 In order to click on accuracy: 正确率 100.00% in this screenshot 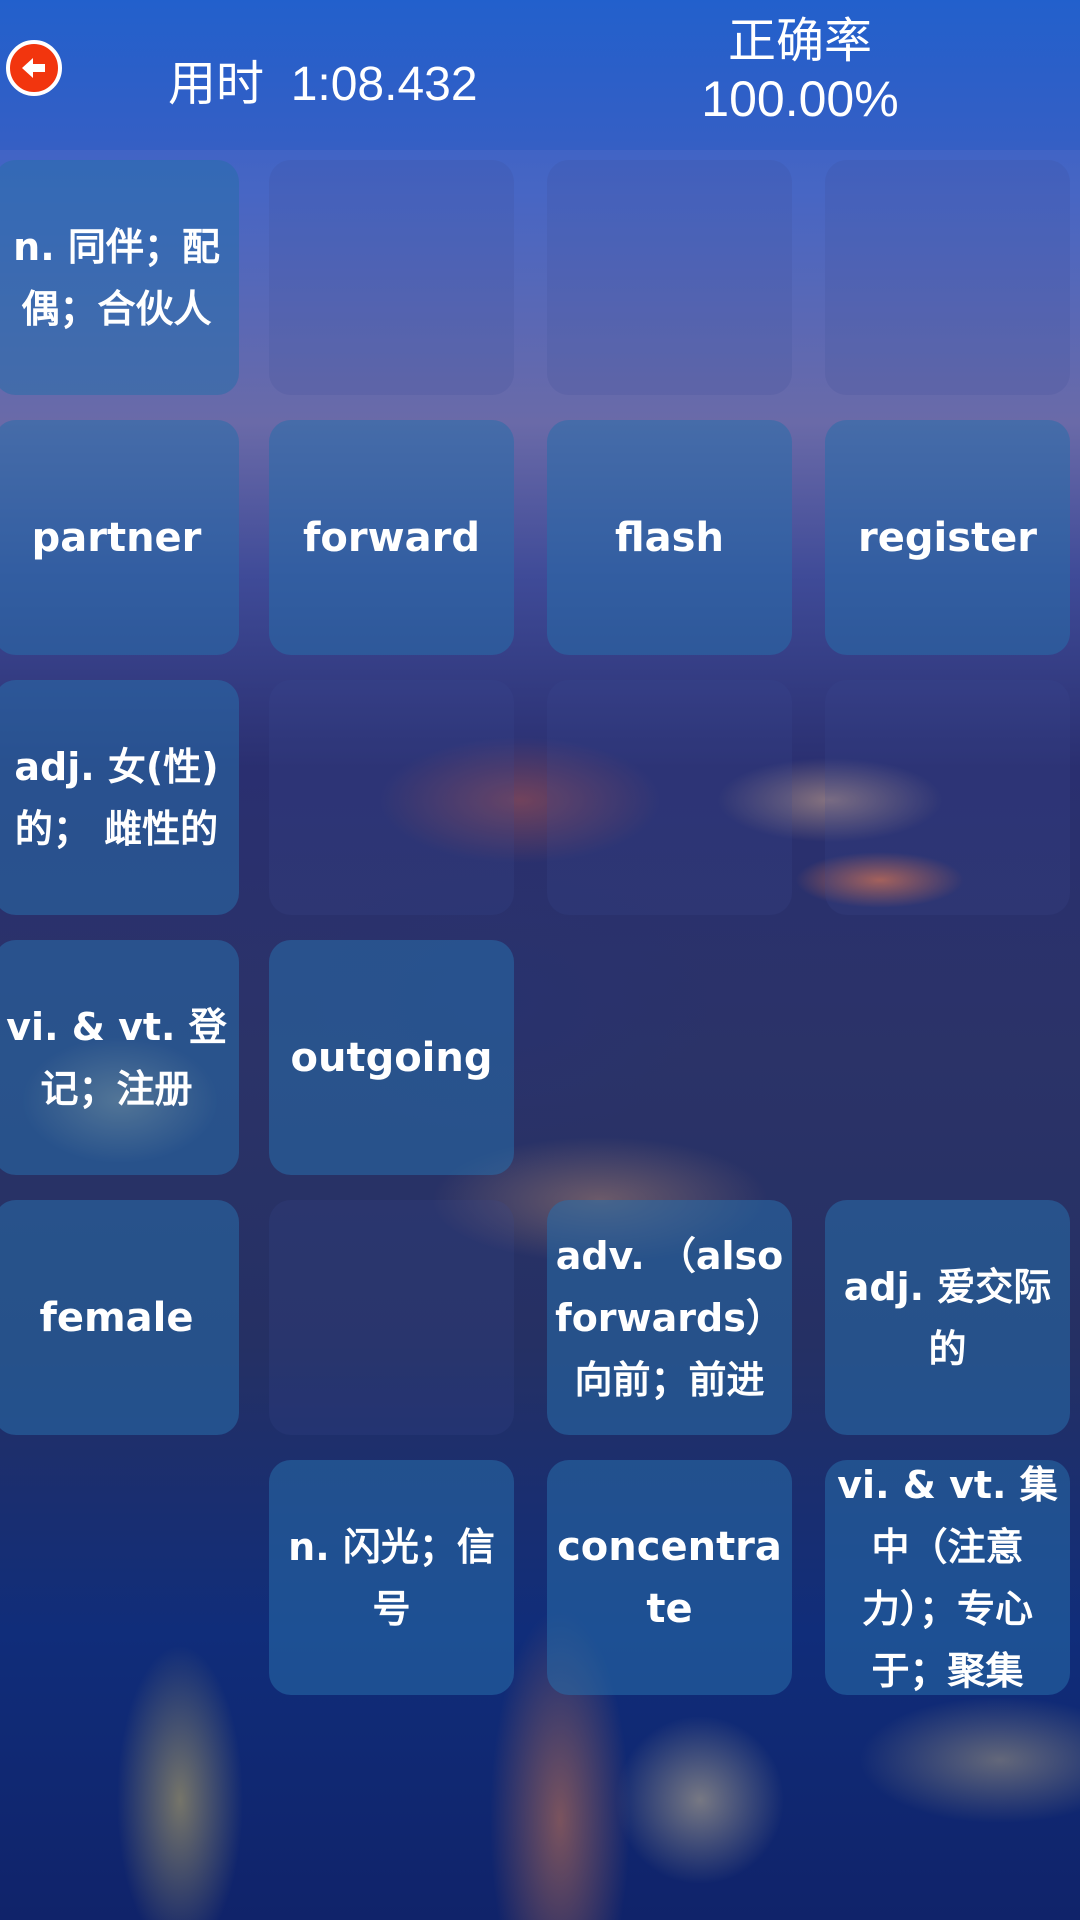, I will do `click(800, 71)`.